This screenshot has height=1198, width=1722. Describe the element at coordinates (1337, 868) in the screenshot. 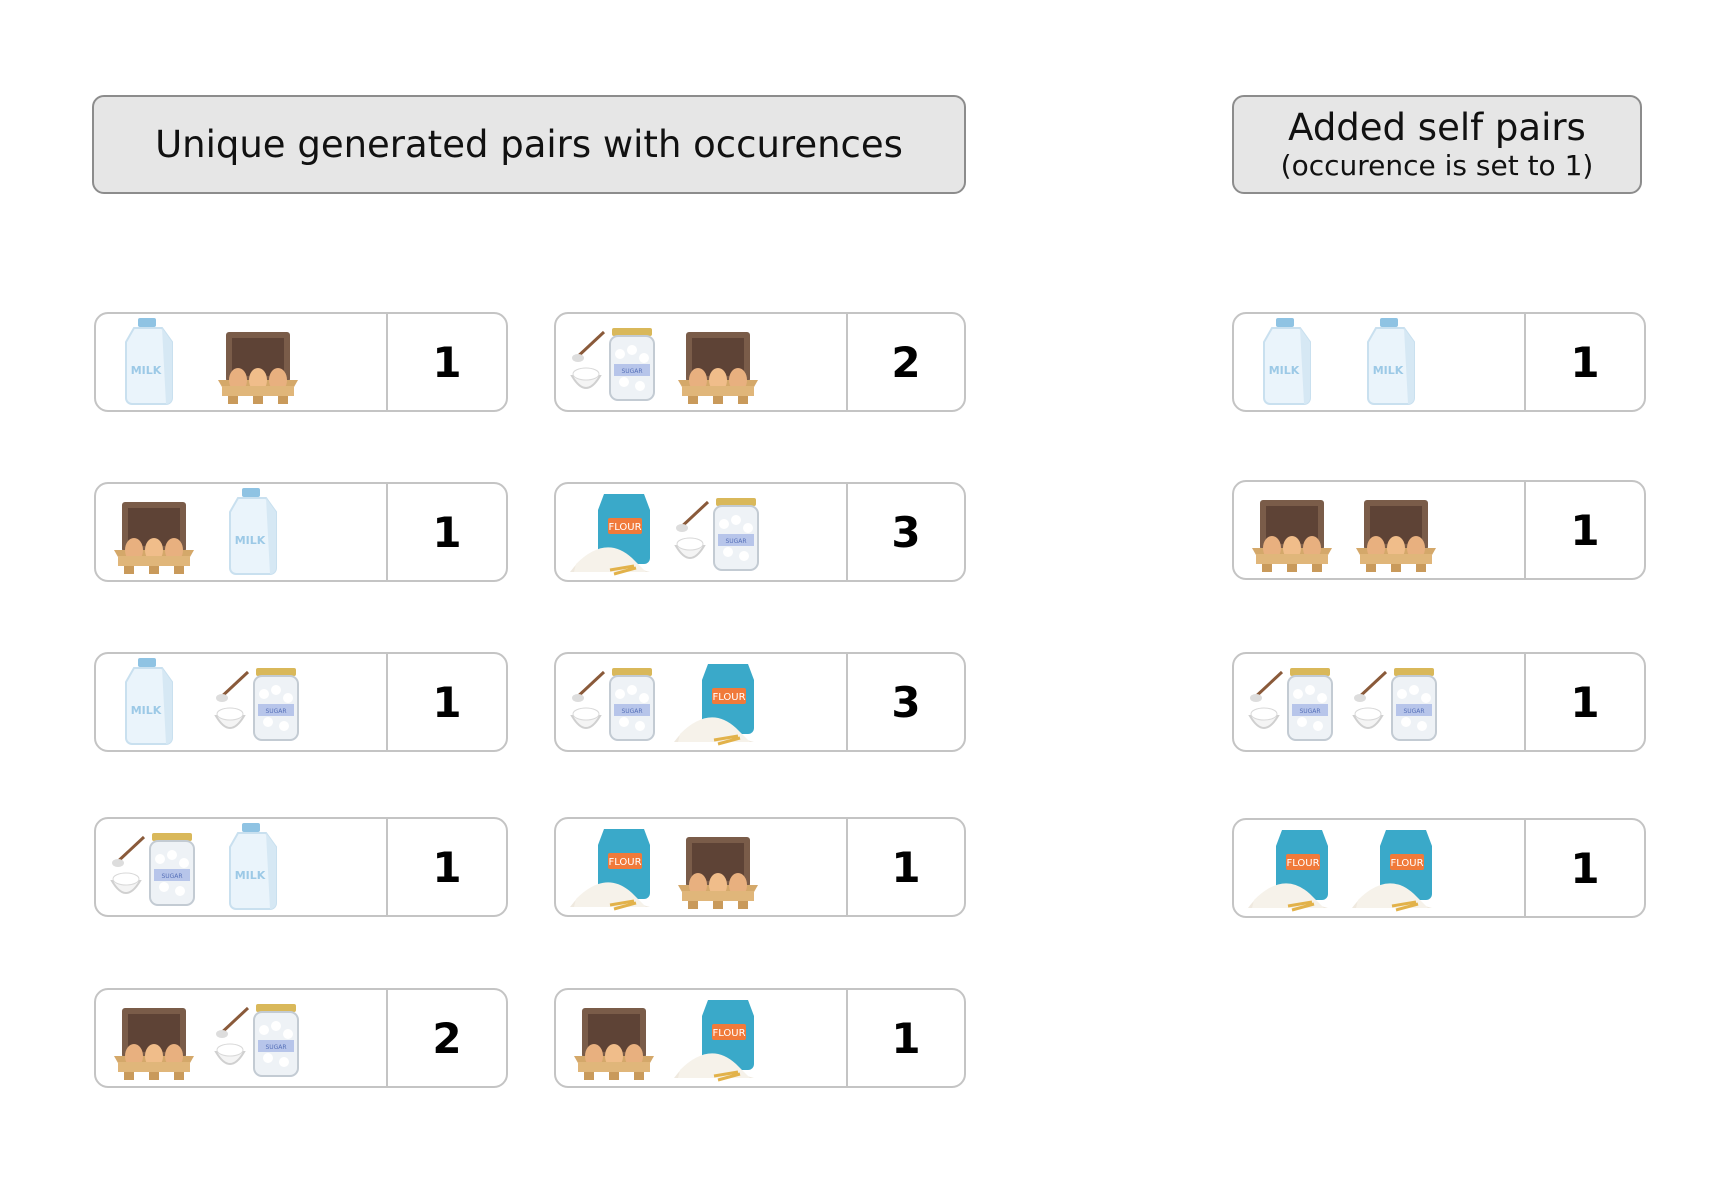

I see `pair-items: FLOUR FLOUR` at that location.